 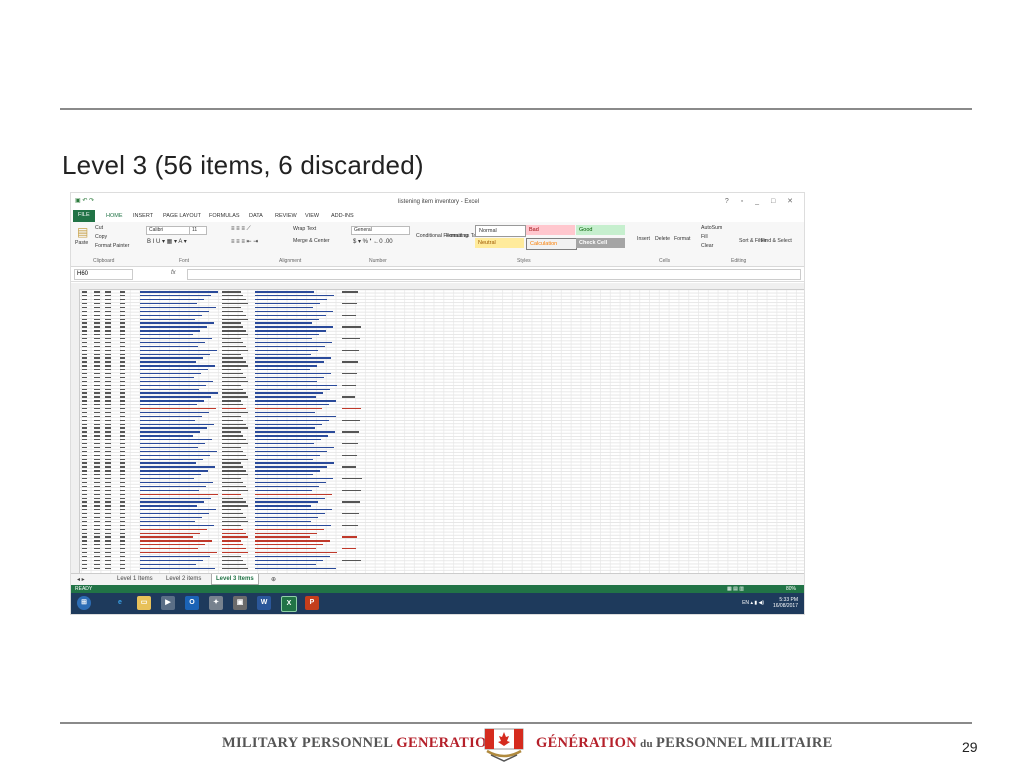 What do you see at coordinates (380, 230) in the screenshot?
I see `number-format-select: General` at bounding box center [380, 230].